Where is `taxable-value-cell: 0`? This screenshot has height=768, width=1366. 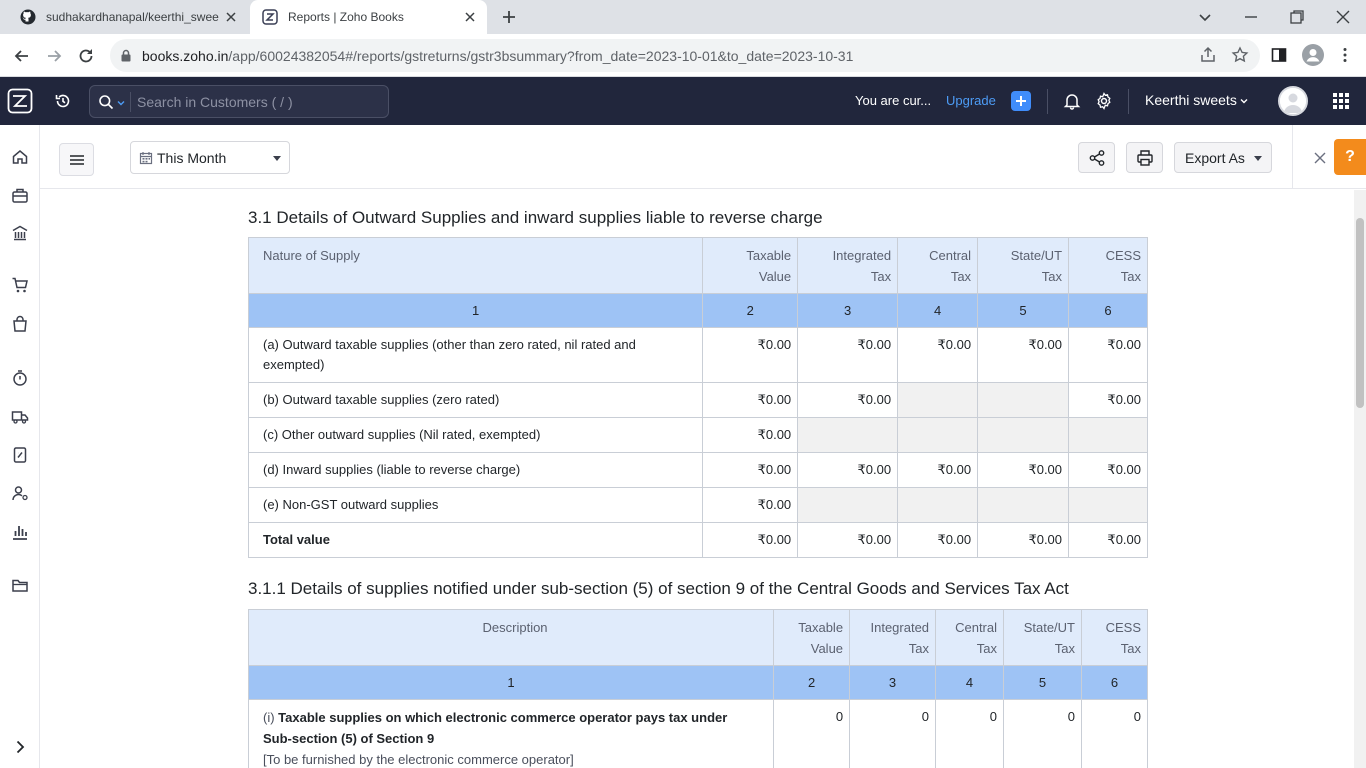 taxable-value-cell: 0 is located at coordinates (812, 733).